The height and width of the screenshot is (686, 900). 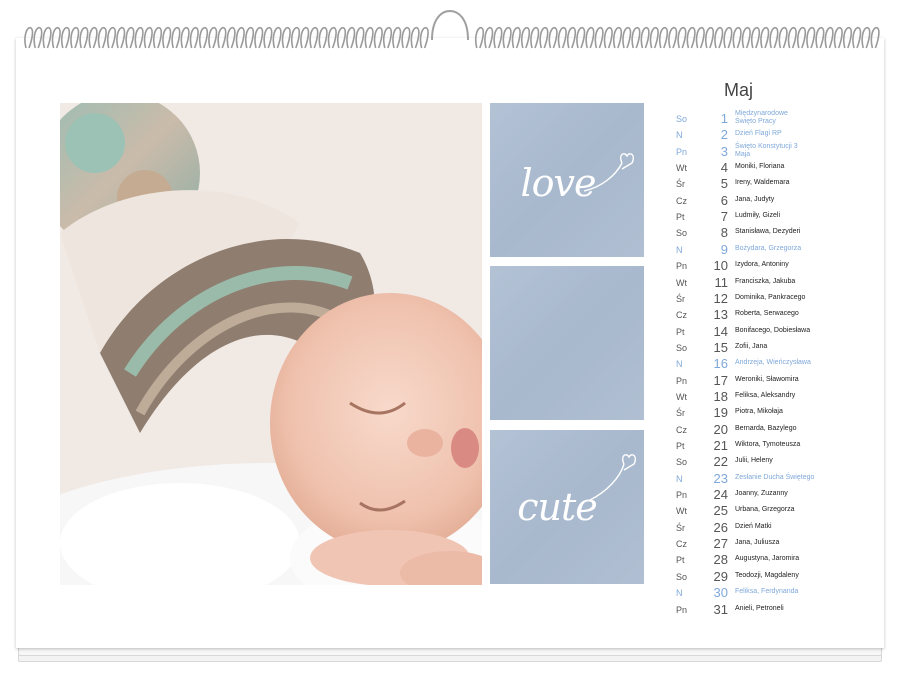 I want to click on name-day: Franciszka, Jakuba, so click(x=765, y=281).